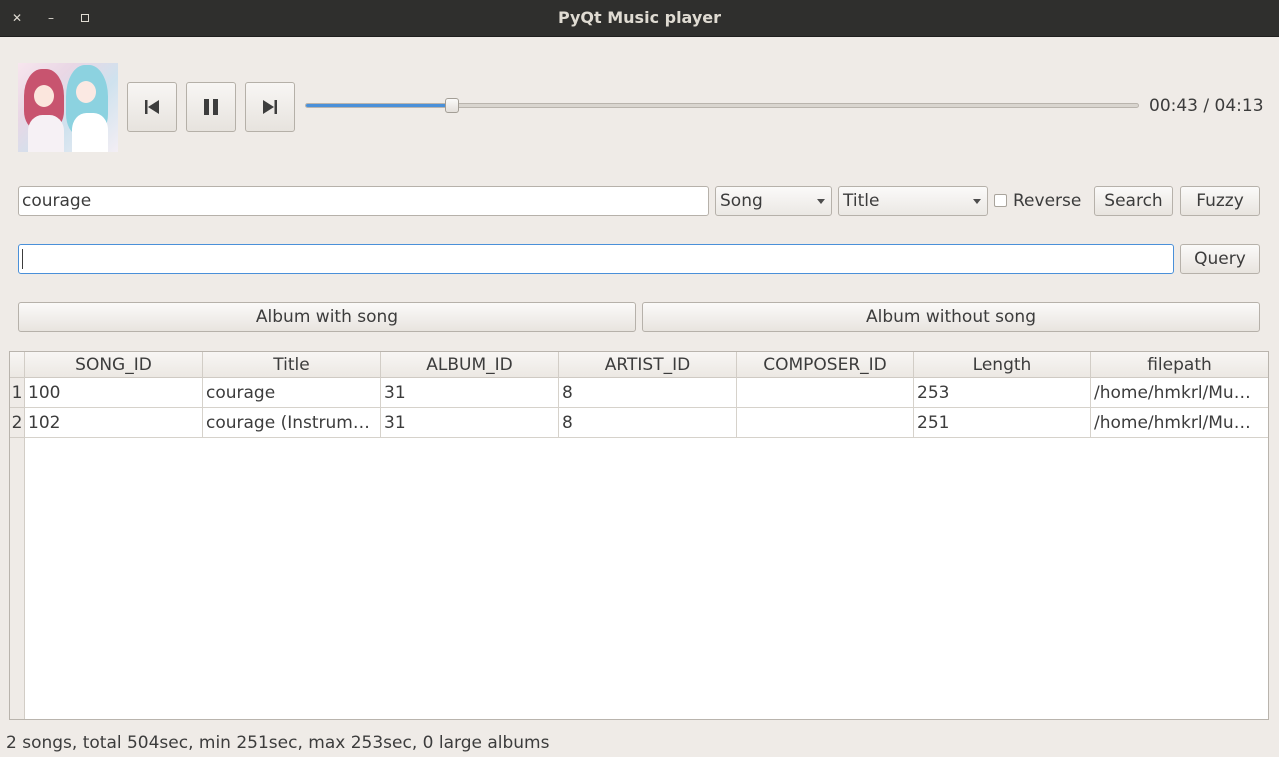 This screenshot has height=757, width=1279. Describe the element at coordinates (327, 317) in the screenshot. I see `album-with-song-button: Album with song` at that location.